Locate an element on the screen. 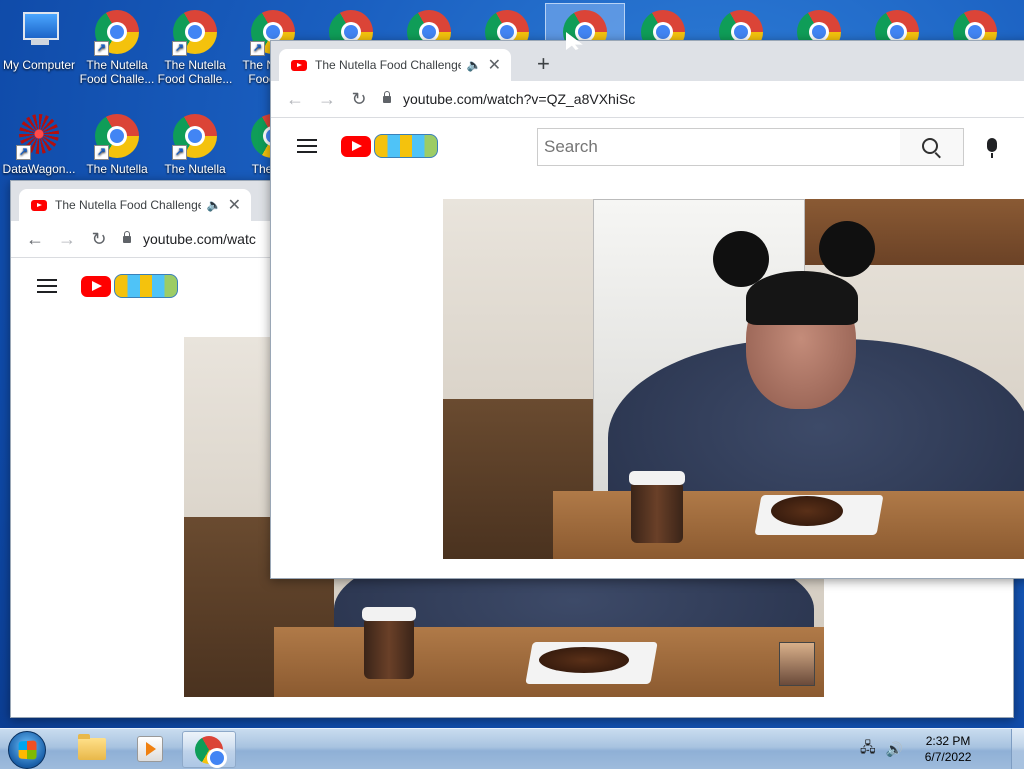 This screenshot has height=769, width=1024. url-text: youtube.com/watc is located at coordinates (199, 239).